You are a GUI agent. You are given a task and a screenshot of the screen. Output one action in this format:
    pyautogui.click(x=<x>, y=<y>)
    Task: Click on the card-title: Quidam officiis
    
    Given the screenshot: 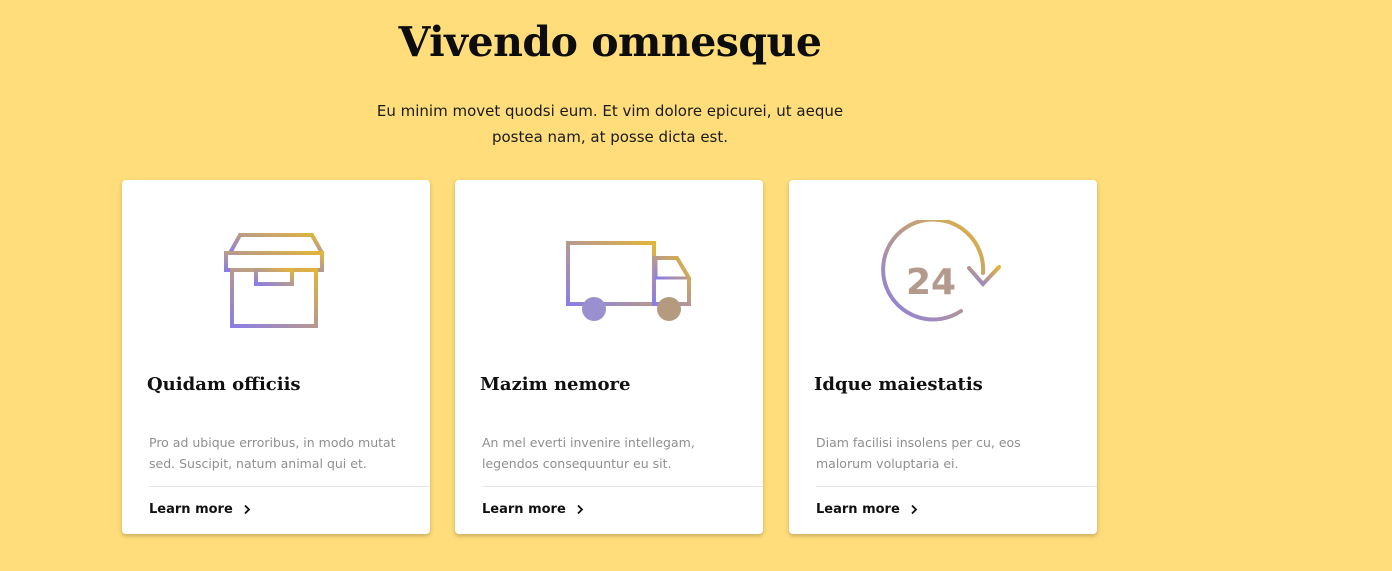 What is the action you would take?
    pyautogui.click(x=224, y=384)
    